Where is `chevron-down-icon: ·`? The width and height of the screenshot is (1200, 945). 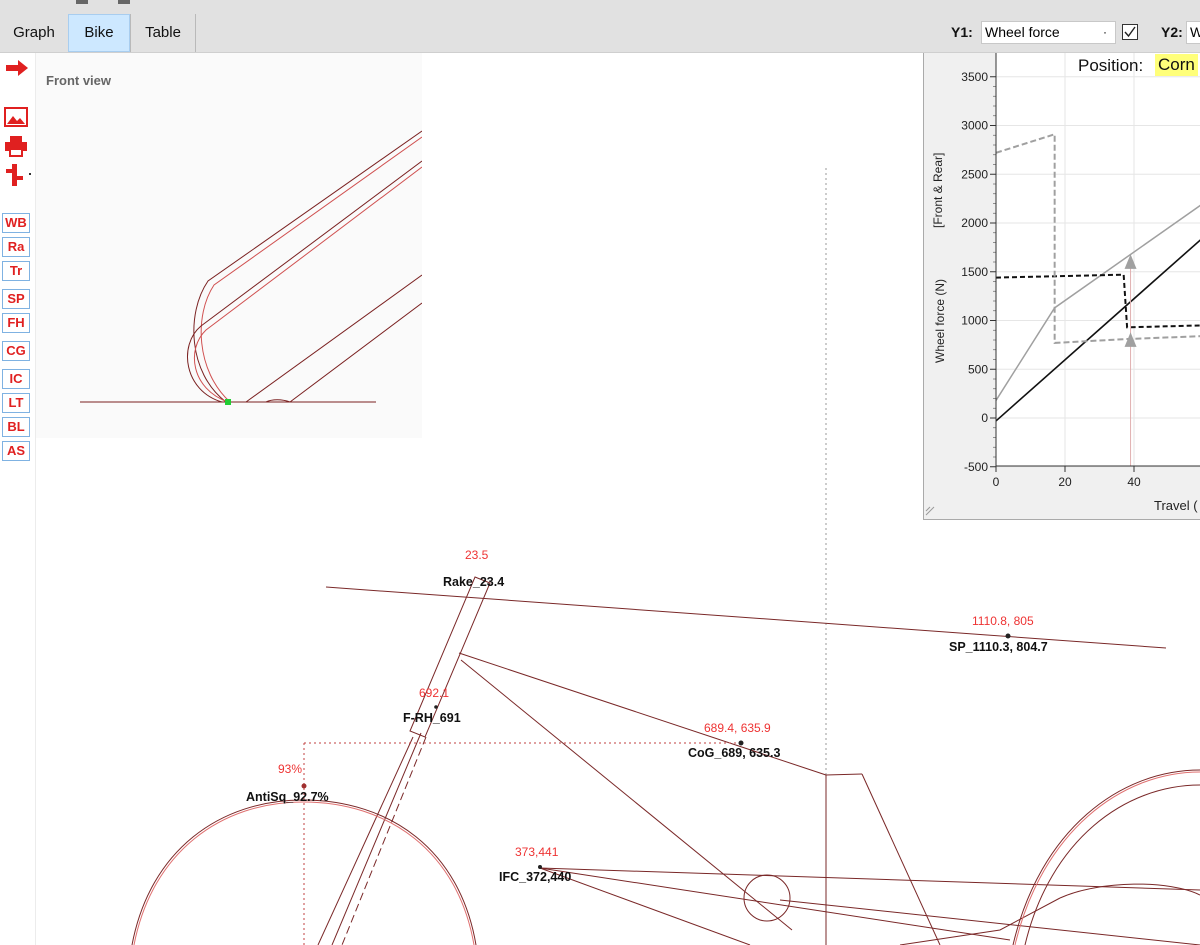 chevron-down-icon: · is located at coordinates (1105, 32).